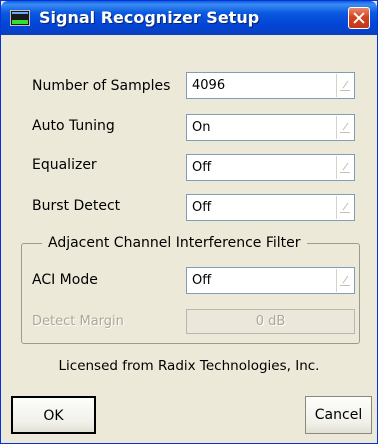 This screenshot has width=380, height=446. I want to click on detect-margin-value: 0 dB, so click(270, 321).